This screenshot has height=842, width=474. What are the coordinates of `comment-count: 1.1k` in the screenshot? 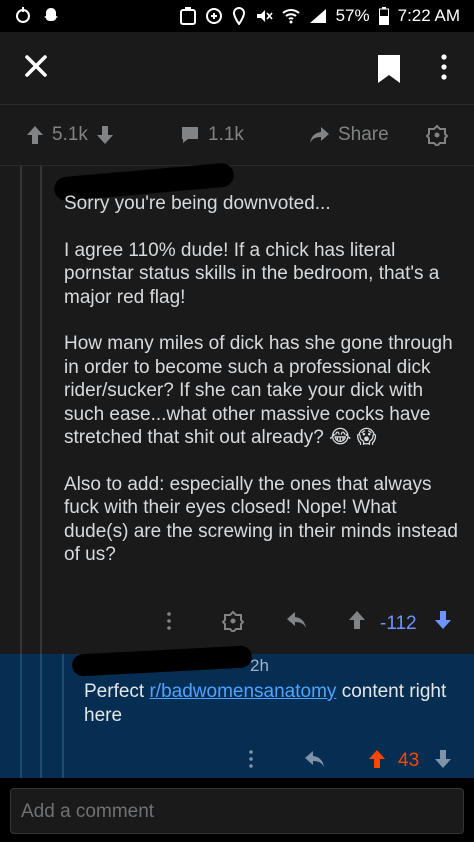 It's located at (226, 134).